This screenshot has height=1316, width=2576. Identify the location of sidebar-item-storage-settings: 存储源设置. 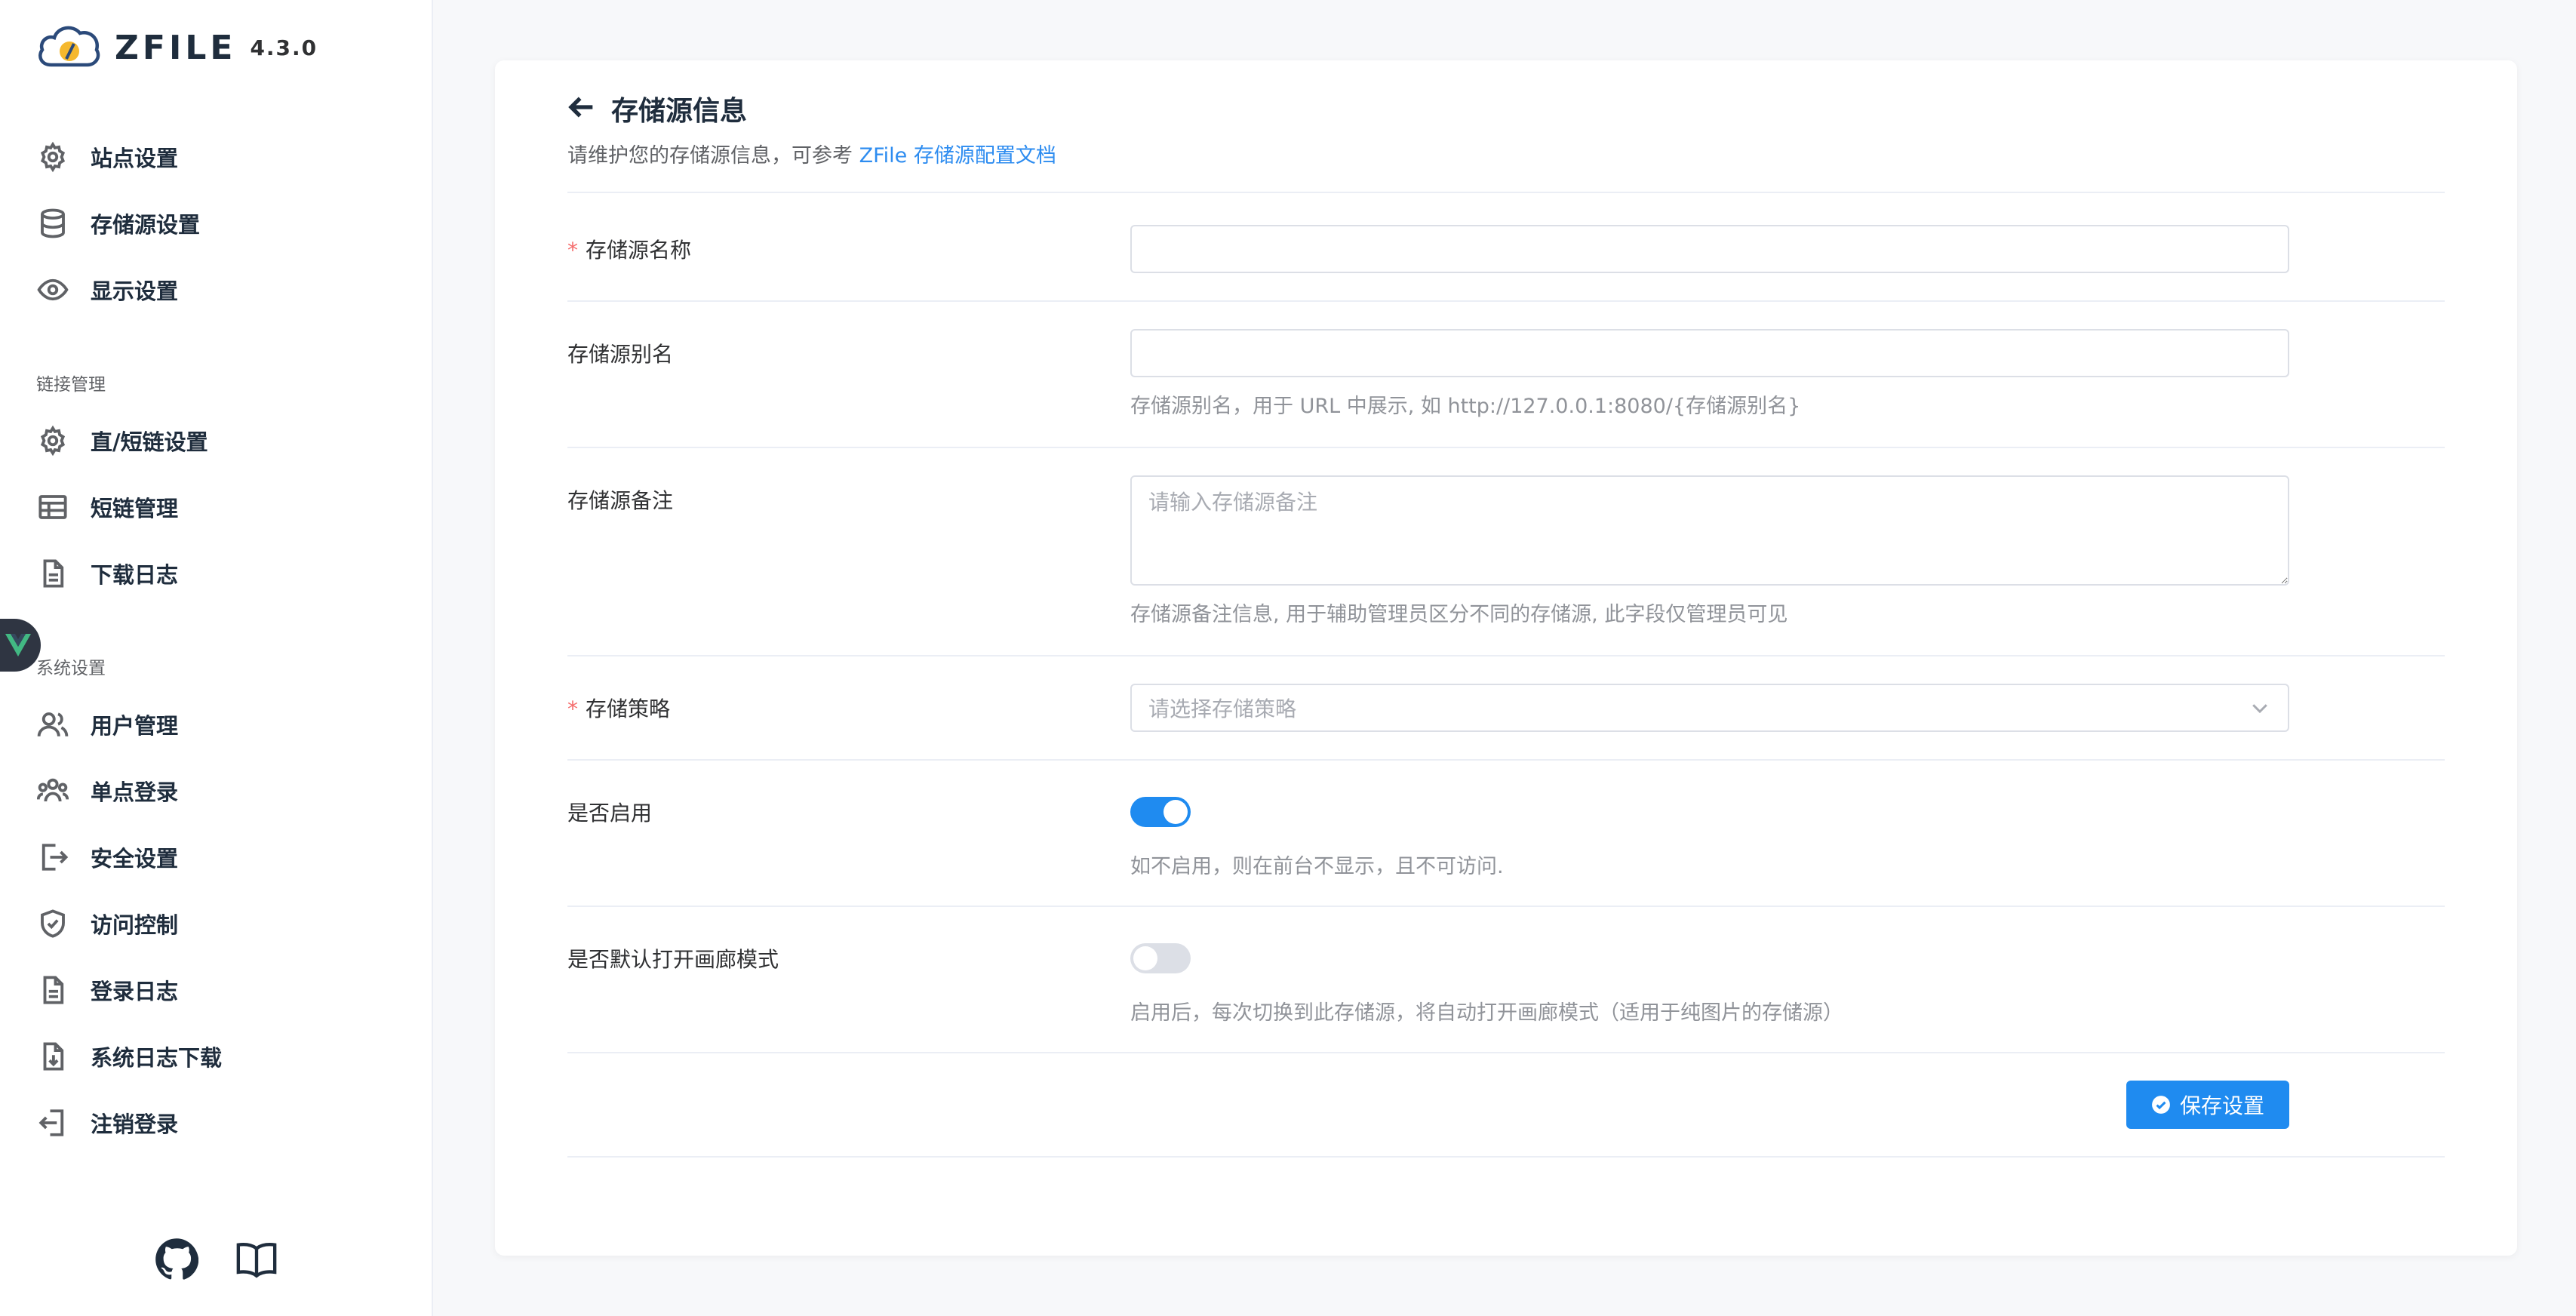
(224, 223).